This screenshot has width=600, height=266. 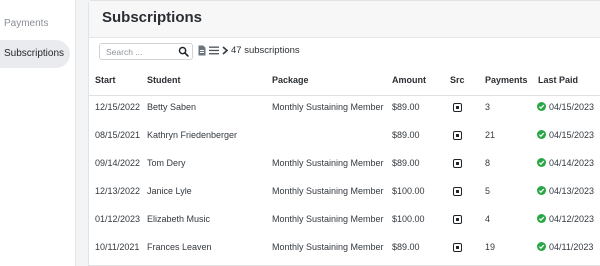 What do you see at coordinates (179, 247) in the screenshot?
I see `student-name: Frances Leaven` at bounding box center [179, 247].